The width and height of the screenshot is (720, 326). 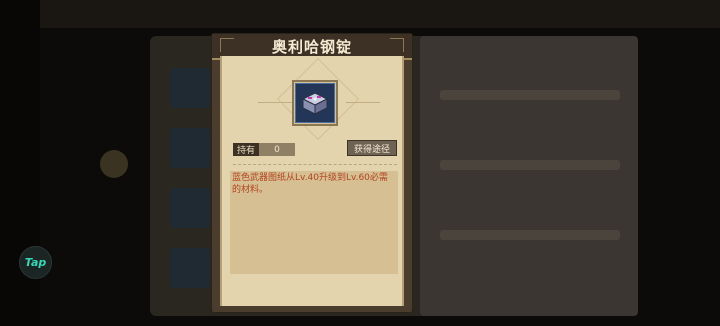 What do you see at coordinates (277, 149) in the screenshot?
I see `owned-count: 0` at bounding box center [277, 149].